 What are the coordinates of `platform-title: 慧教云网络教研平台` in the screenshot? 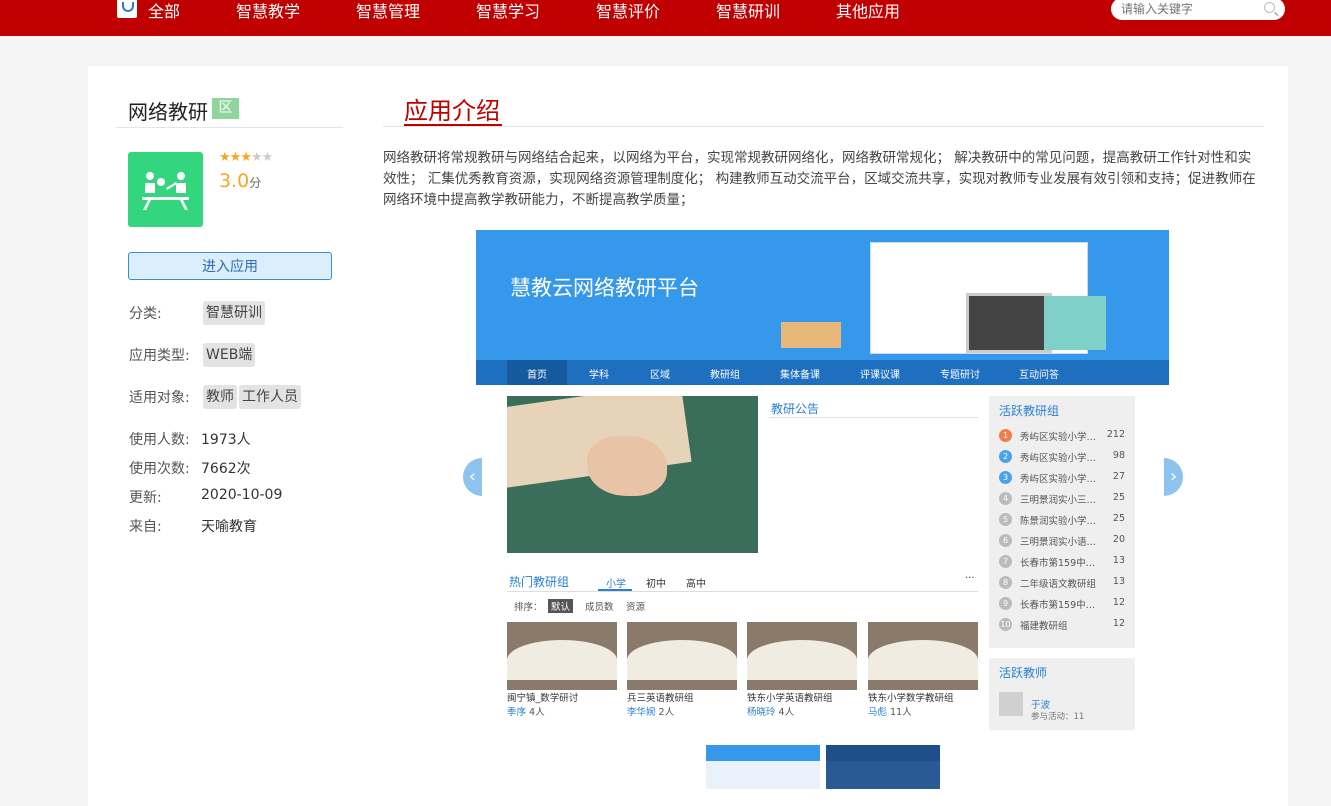 It's located at (604, 288).